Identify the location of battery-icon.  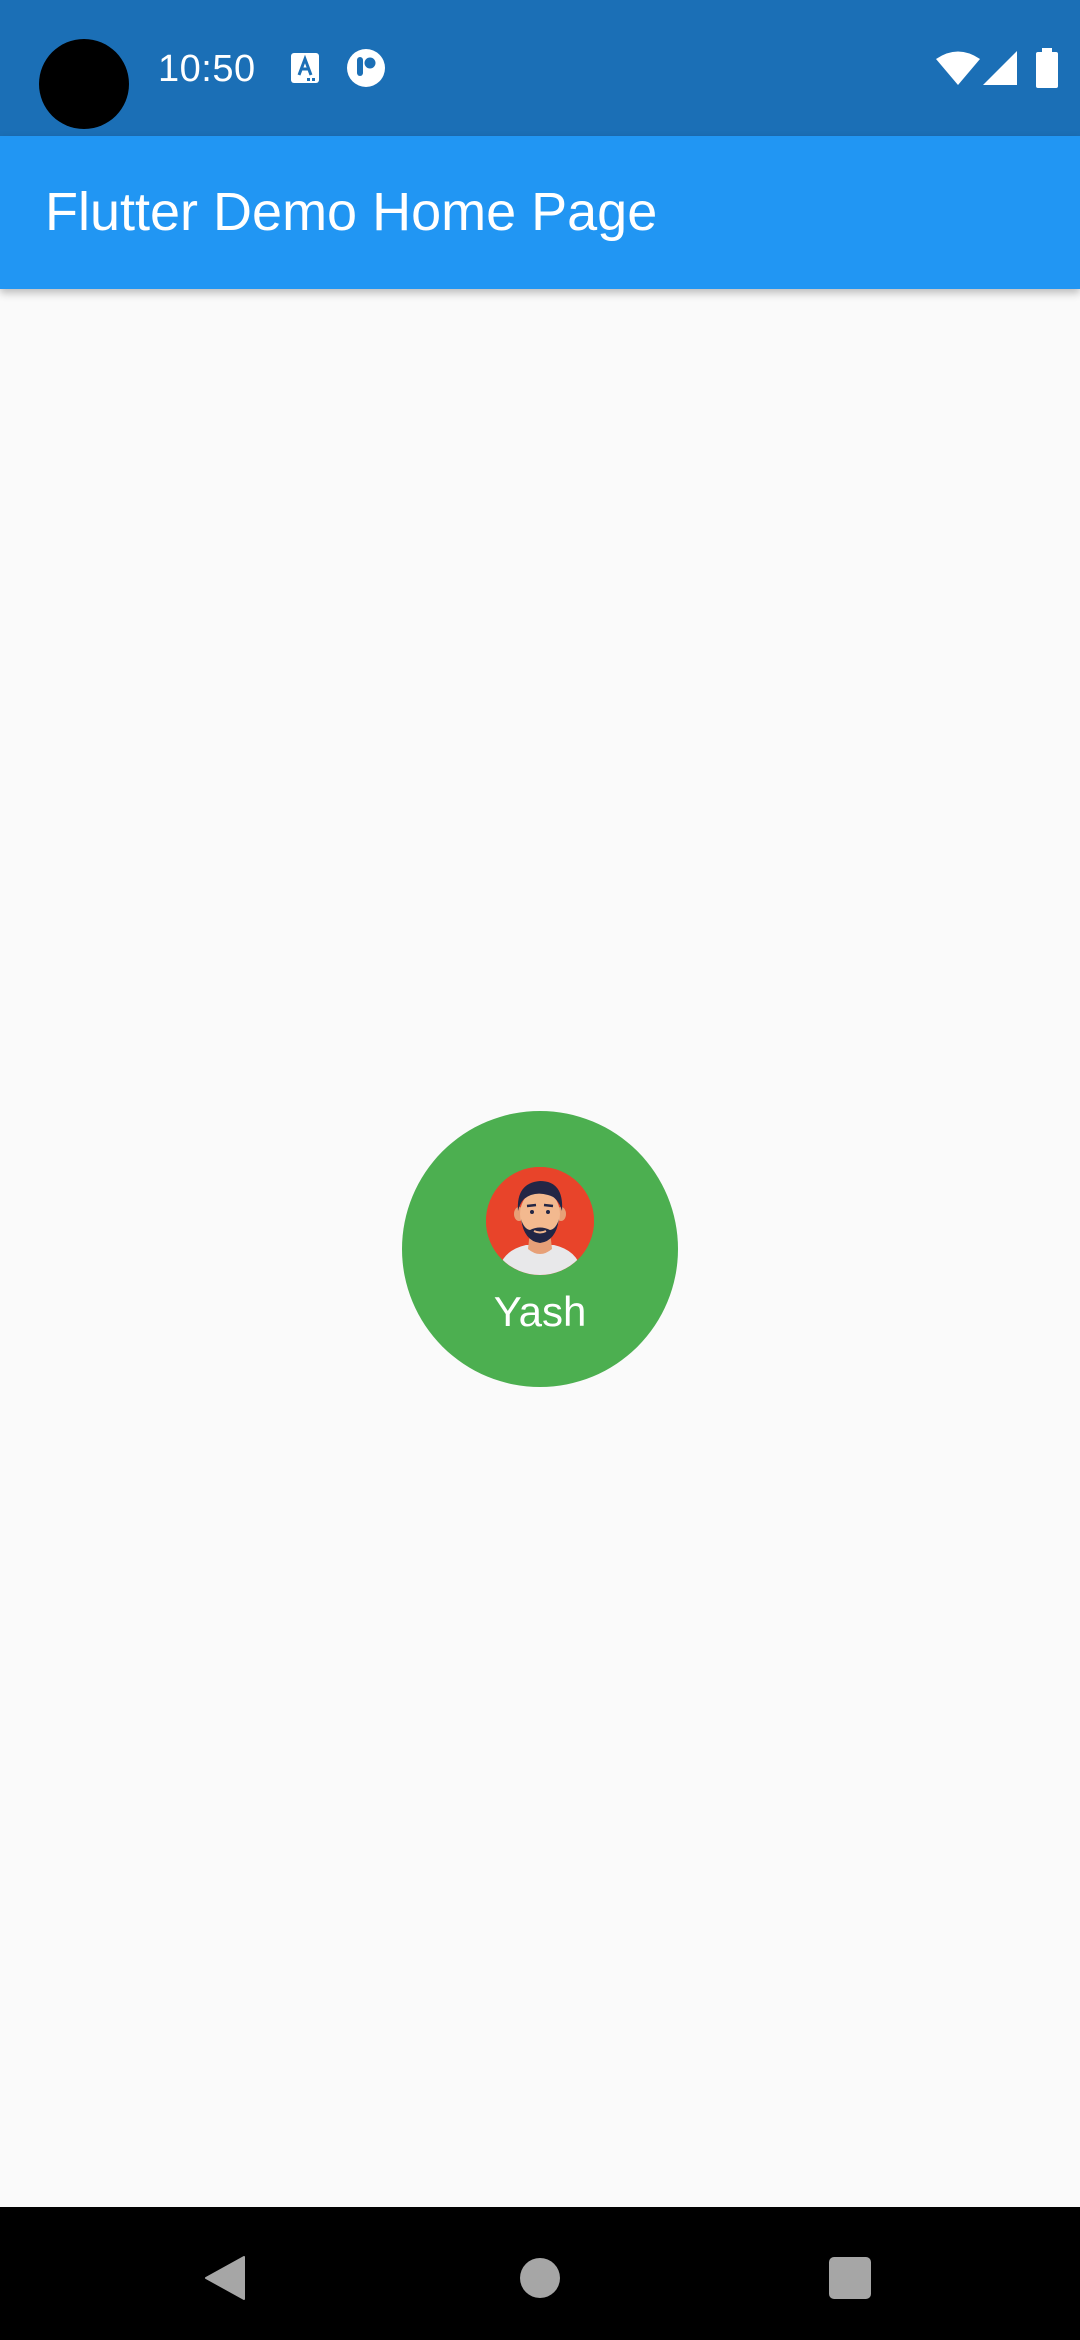
(1047, 68).